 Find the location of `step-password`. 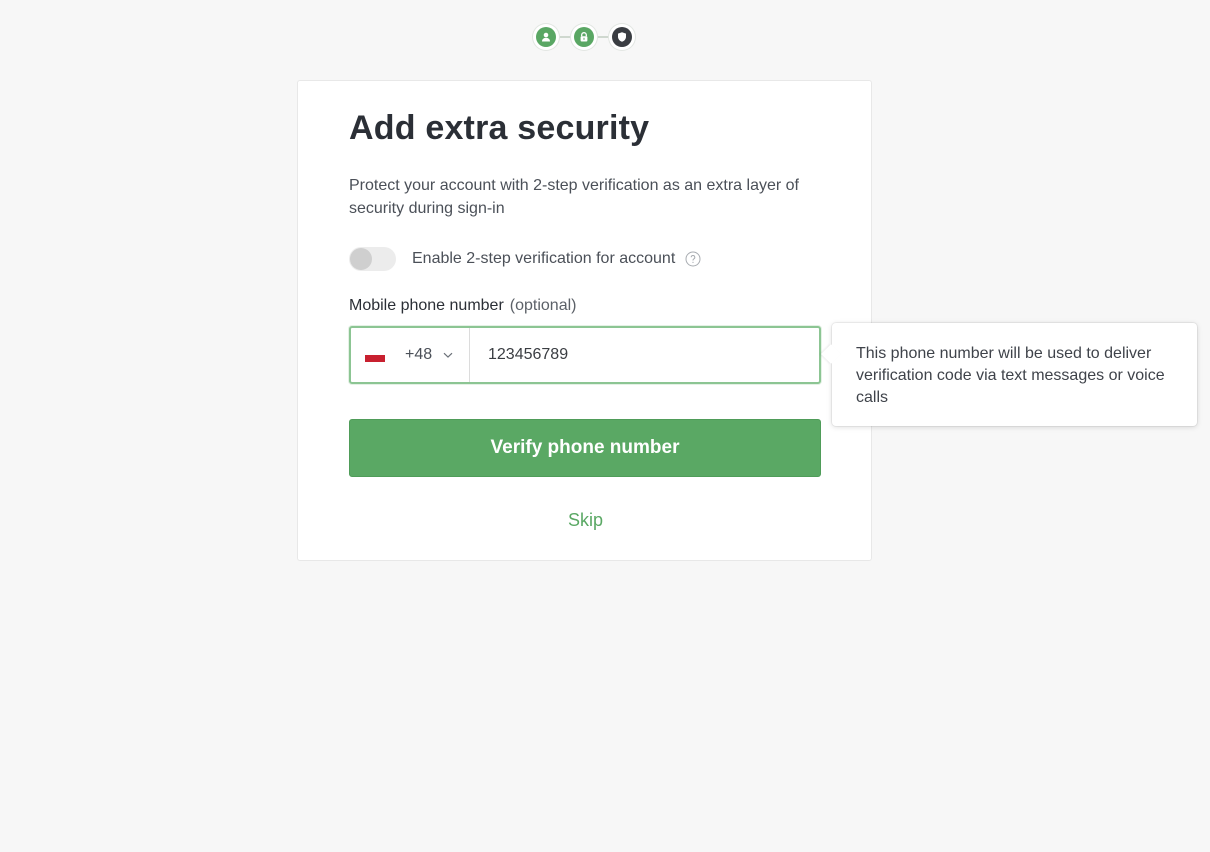

step-password is located at coordinates (584, 37).